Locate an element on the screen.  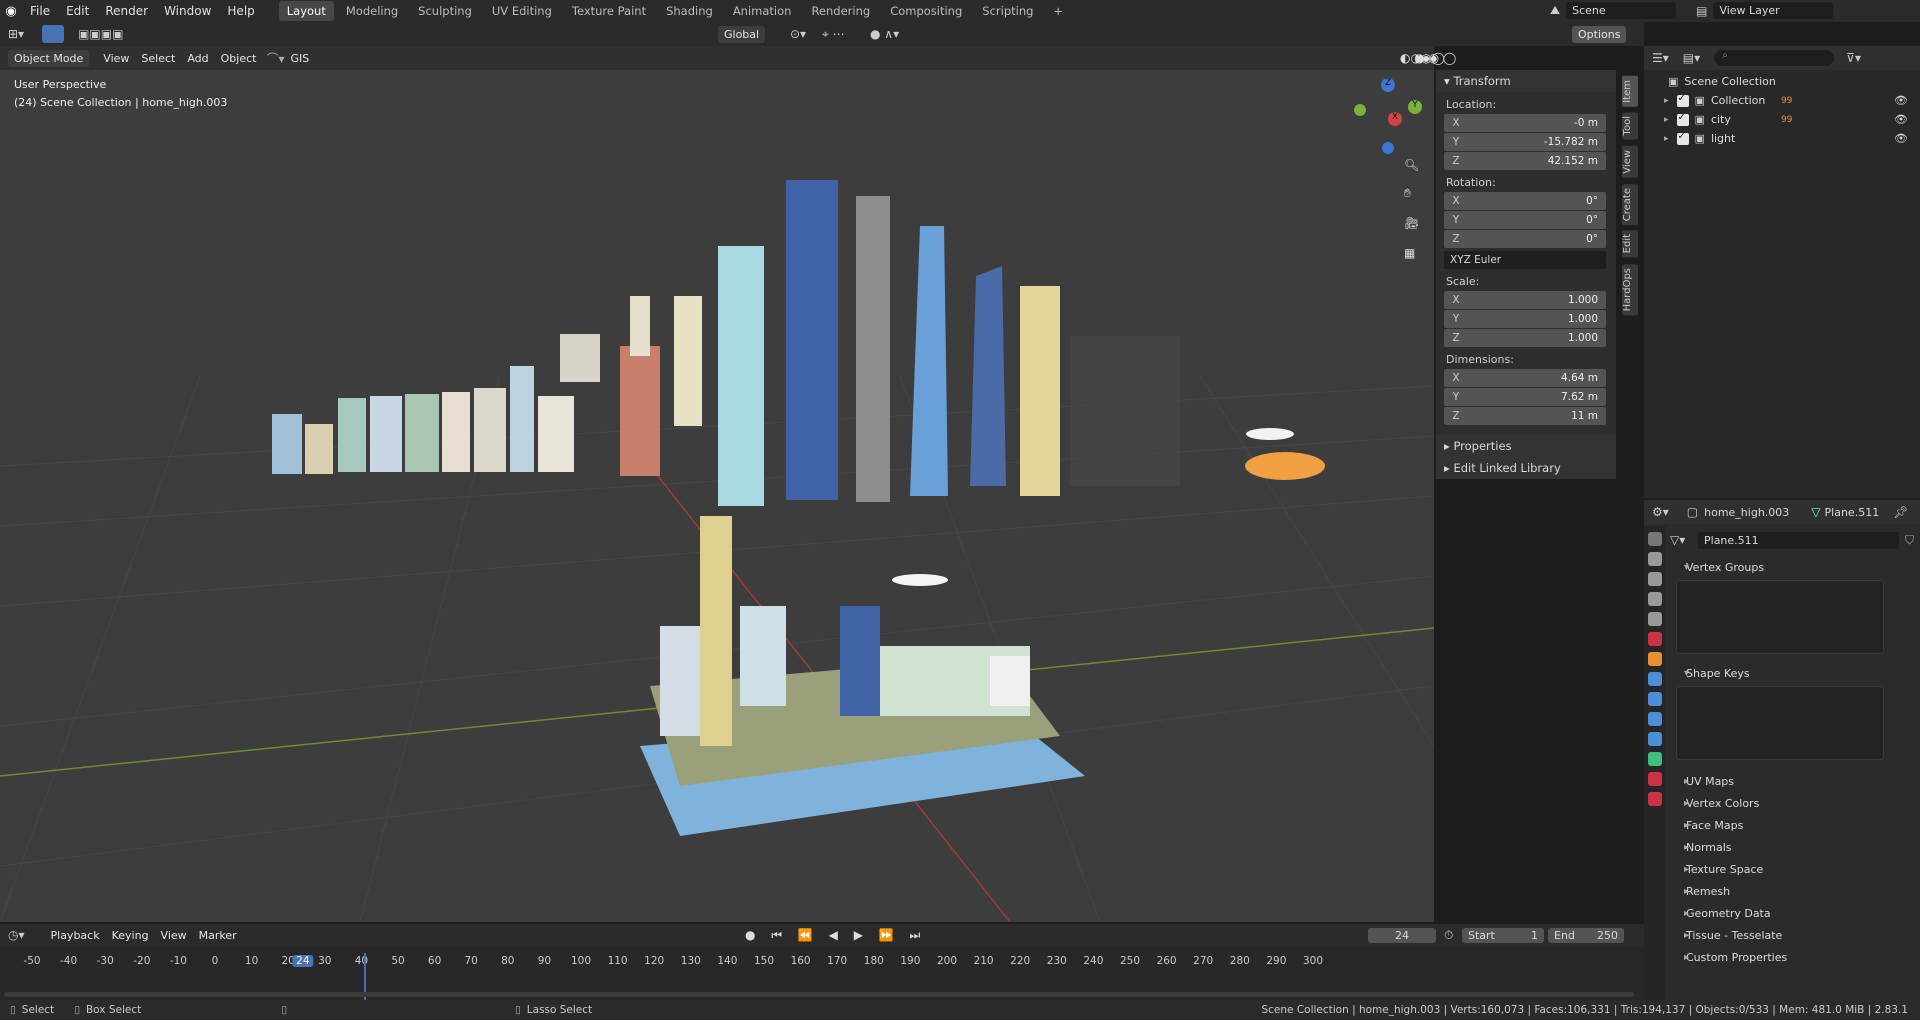
view-layer-selector: View Layer is located at coordinates (1773, 10).